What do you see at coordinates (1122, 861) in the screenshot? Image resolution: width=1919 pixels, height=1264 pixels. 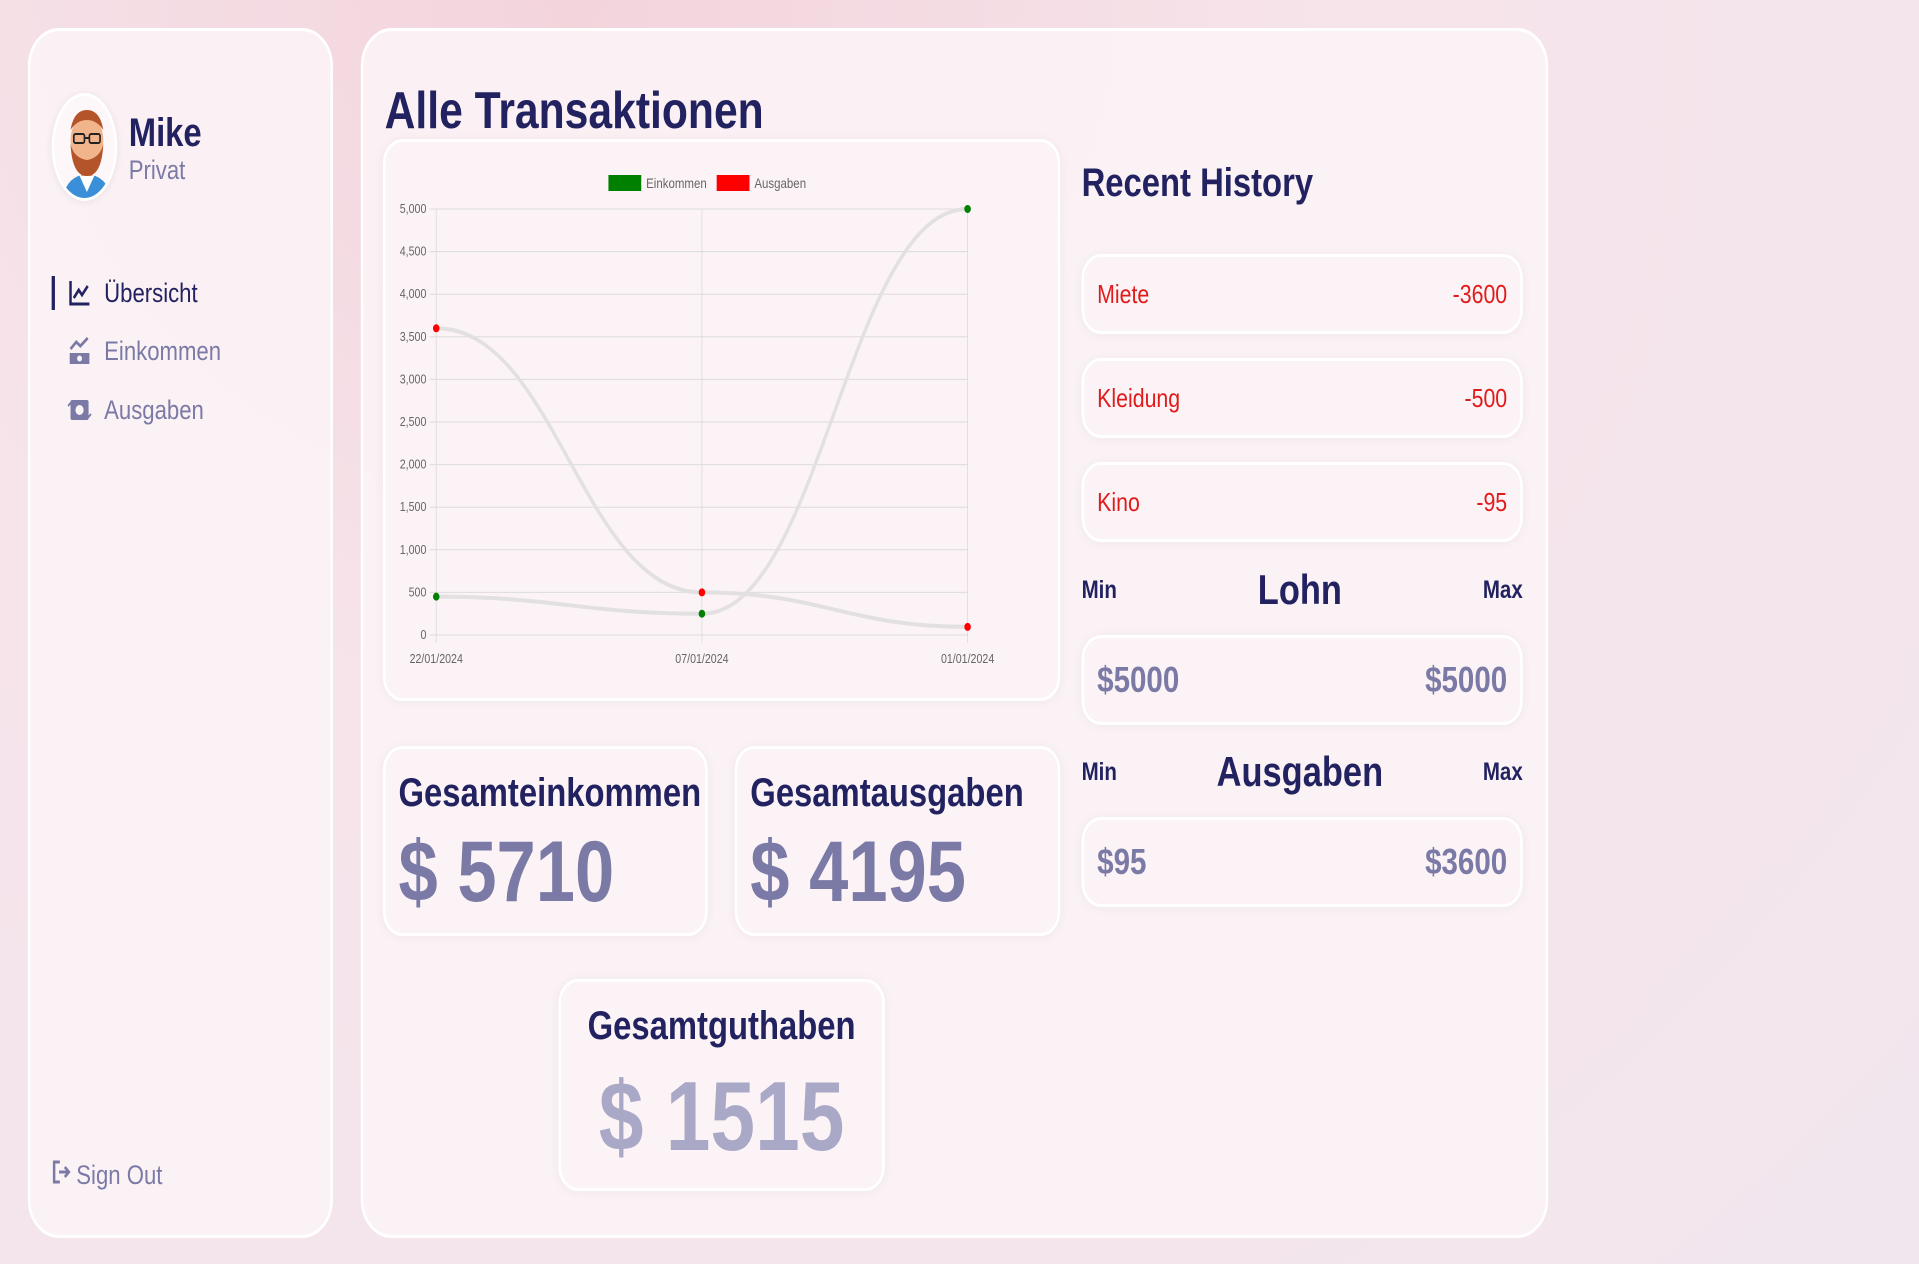 I see `expense-min-value: $95` at bounding box center [1122, 861].